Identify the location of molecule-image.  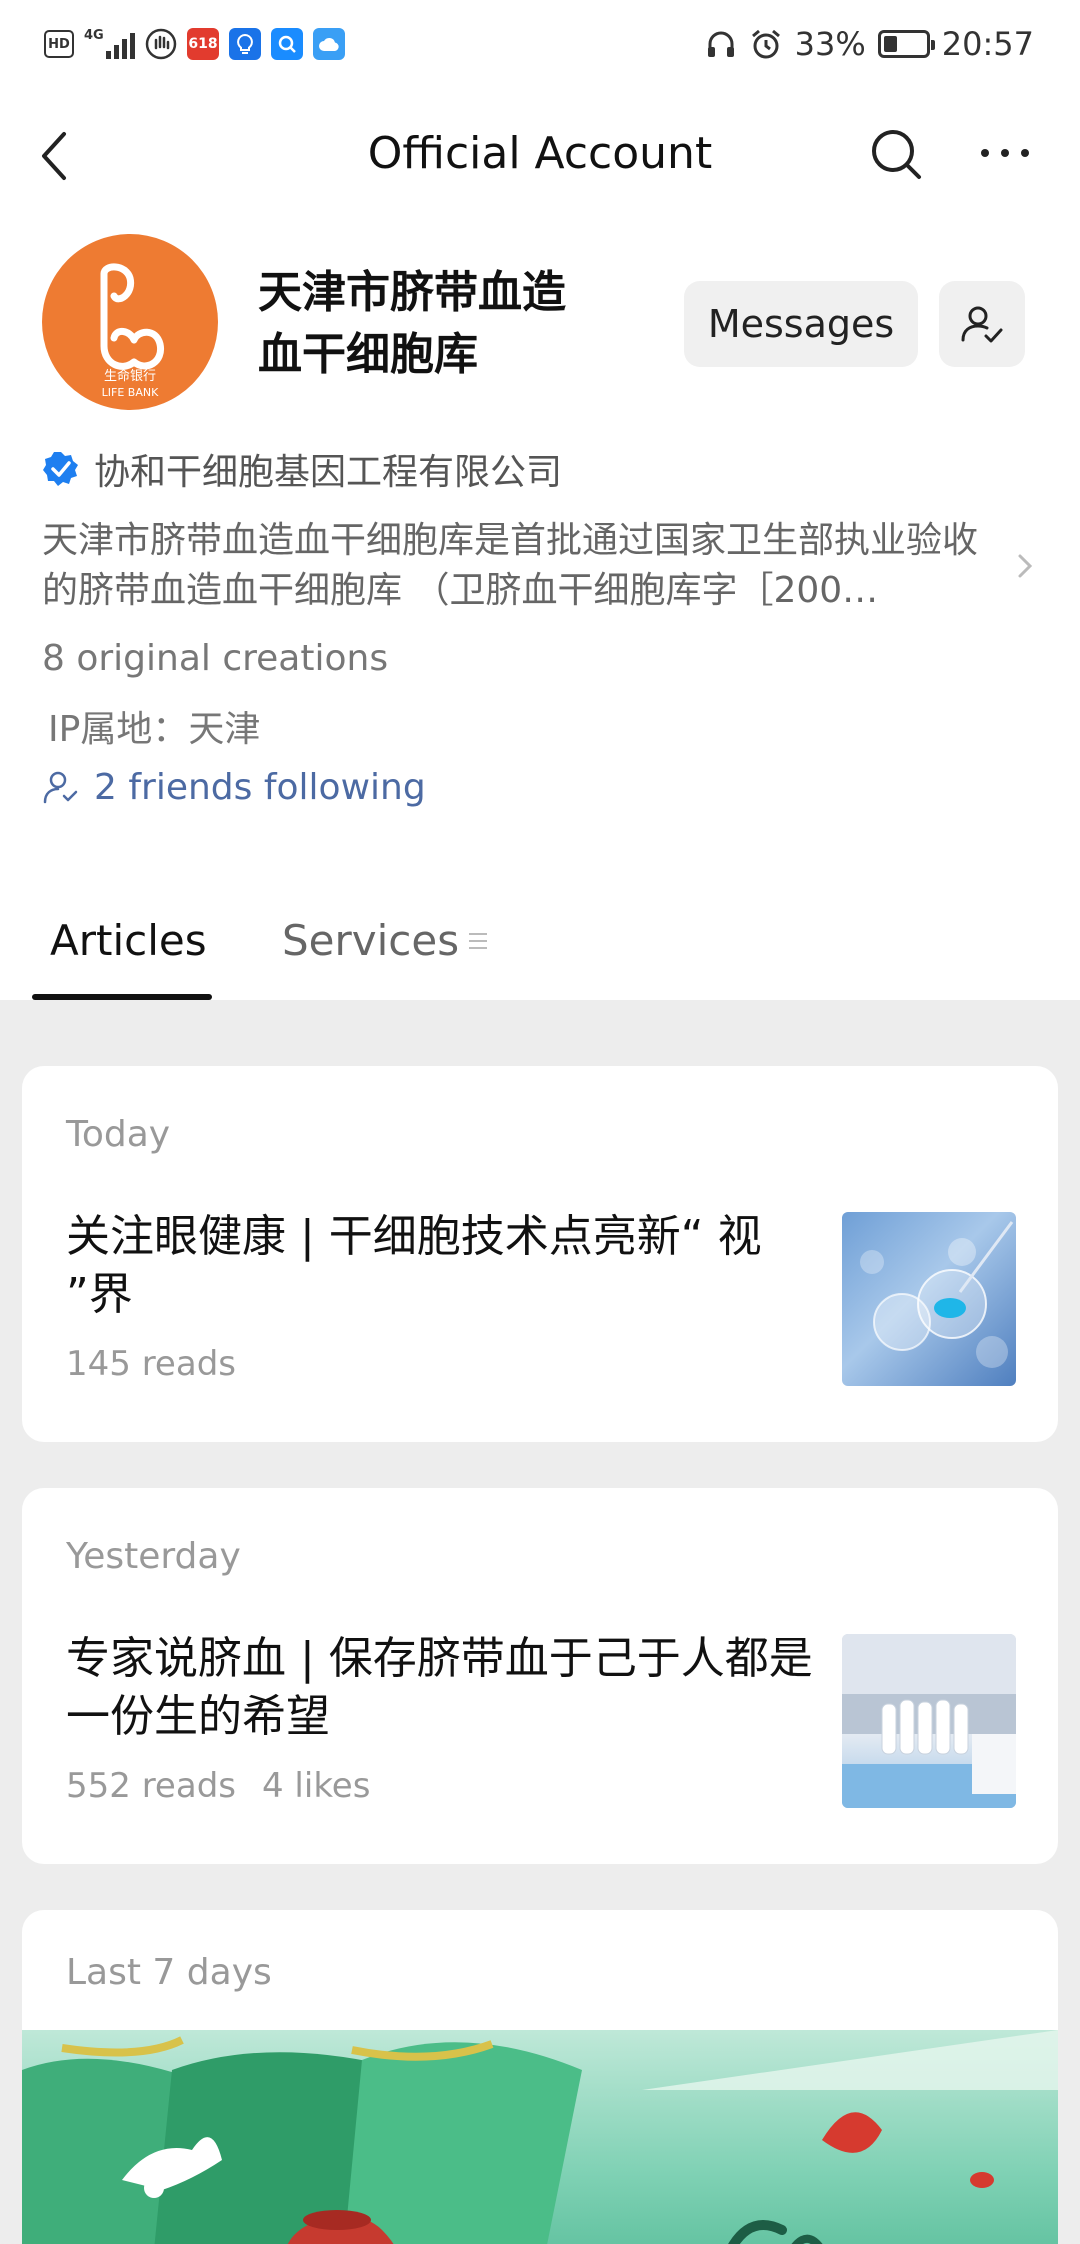
(937, 1294).